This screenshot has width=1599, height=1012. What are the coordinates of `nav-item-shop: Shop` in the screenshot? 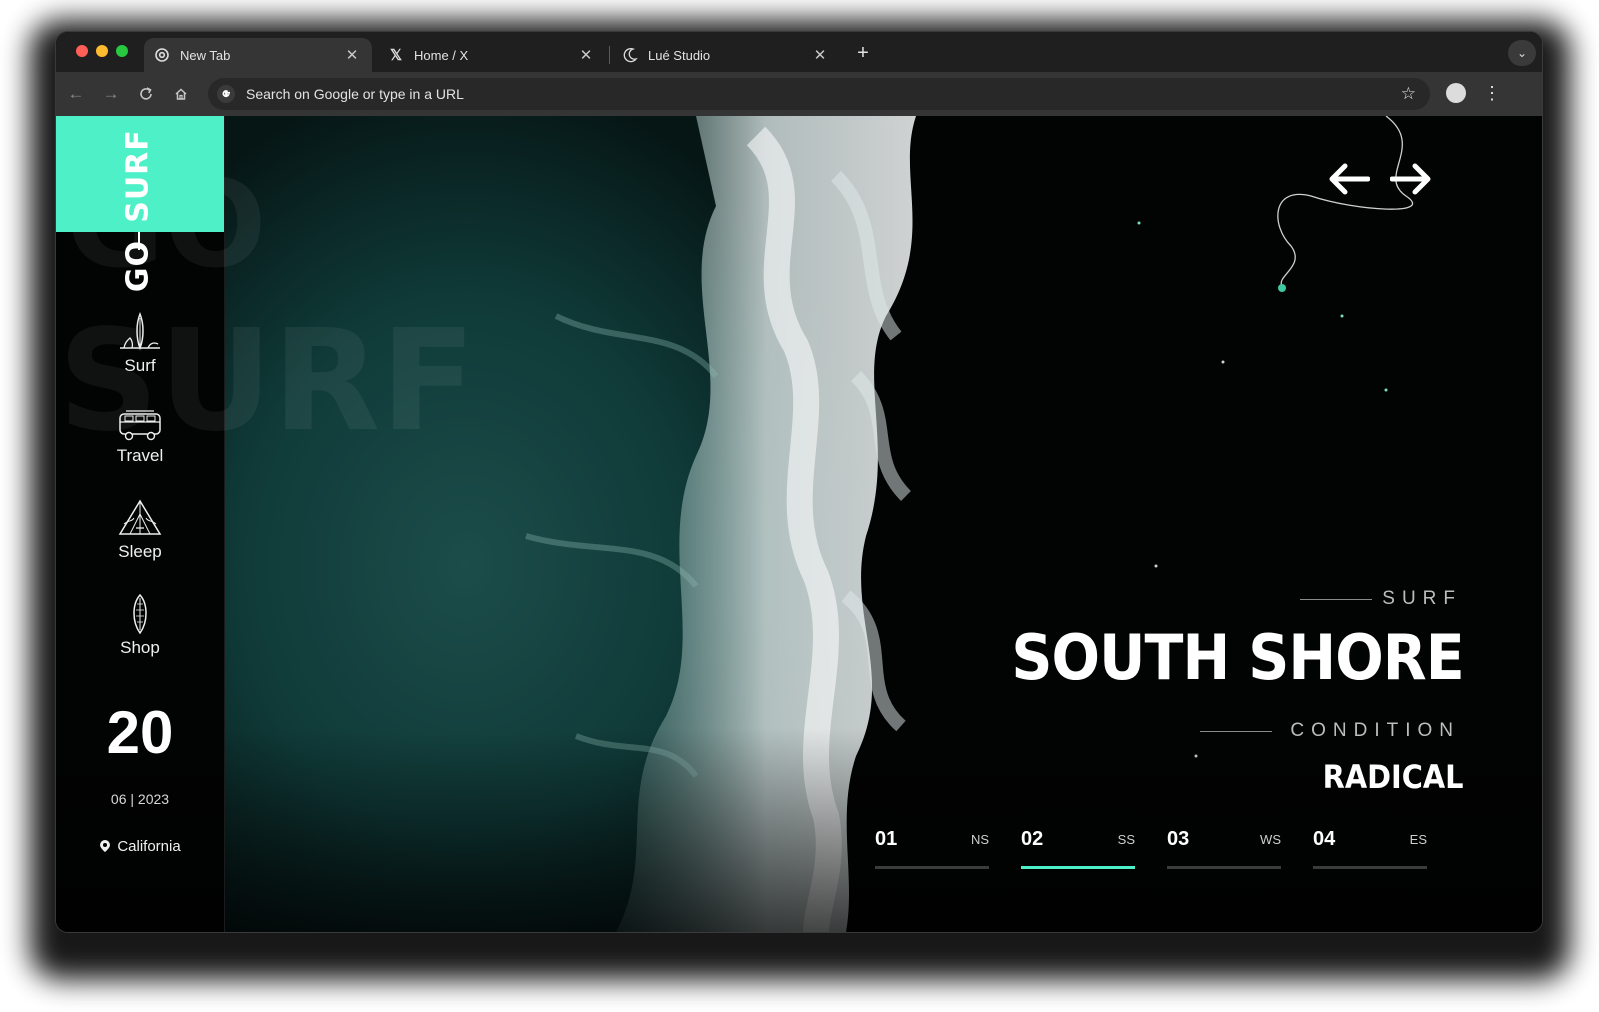 It's located at (140, 626).